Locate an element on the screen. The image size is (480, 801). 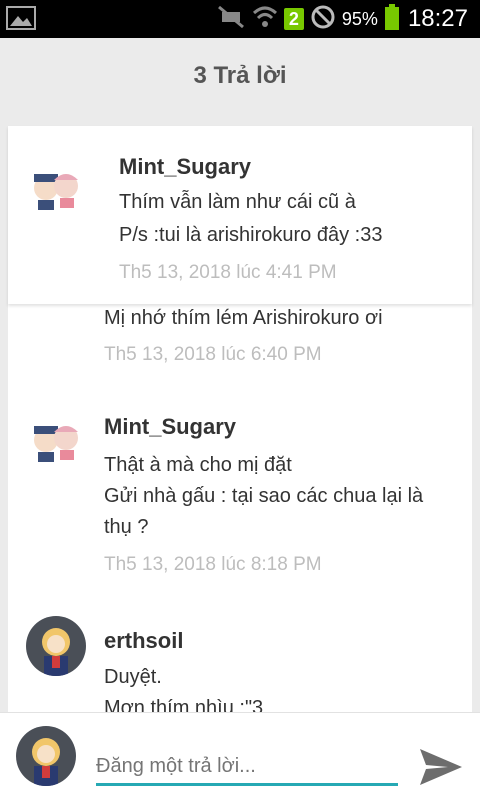
comment-text-line: Mợn thím nhìu :"3 is located at coordinates (184, 704).